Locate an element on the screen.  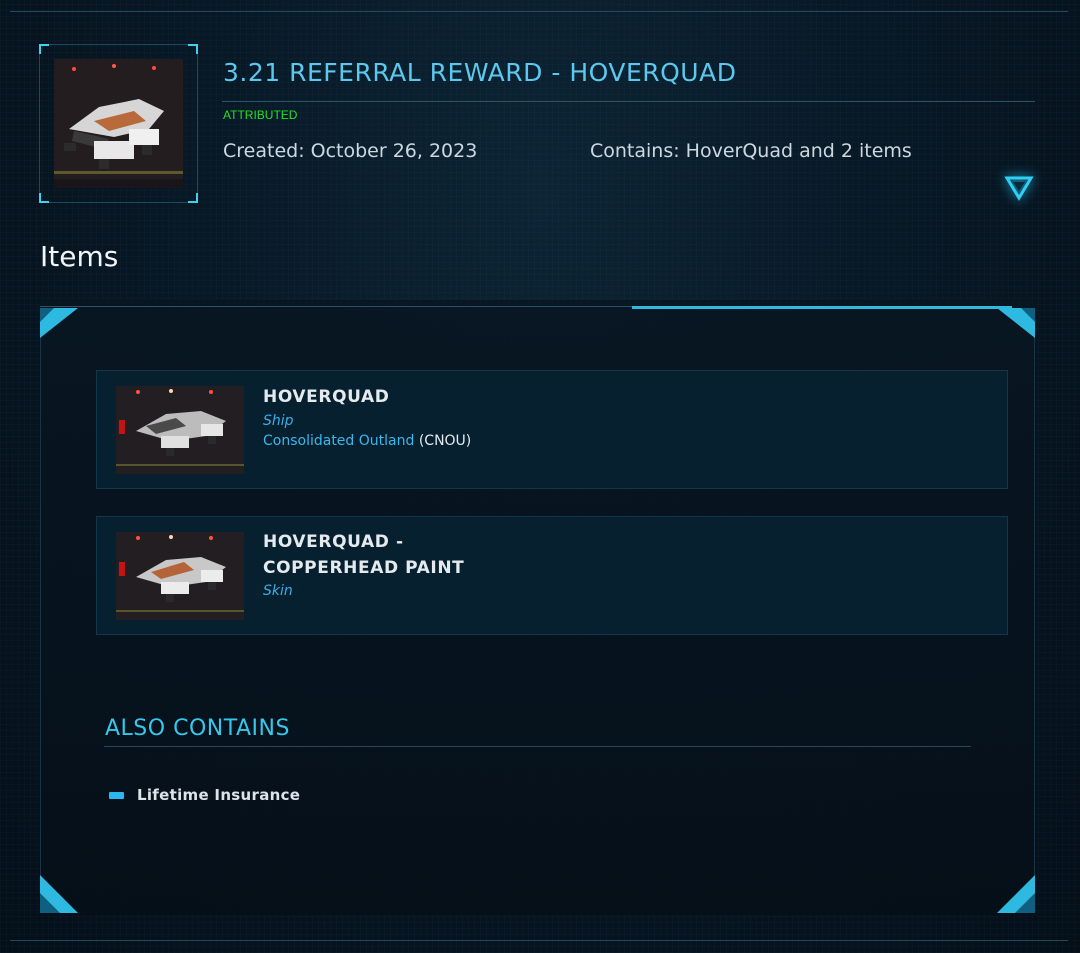
item-card-copperhead-paint: HOVERQUAD - COPPERHEAD PAINT Skin is located at coordinates (552, 575).